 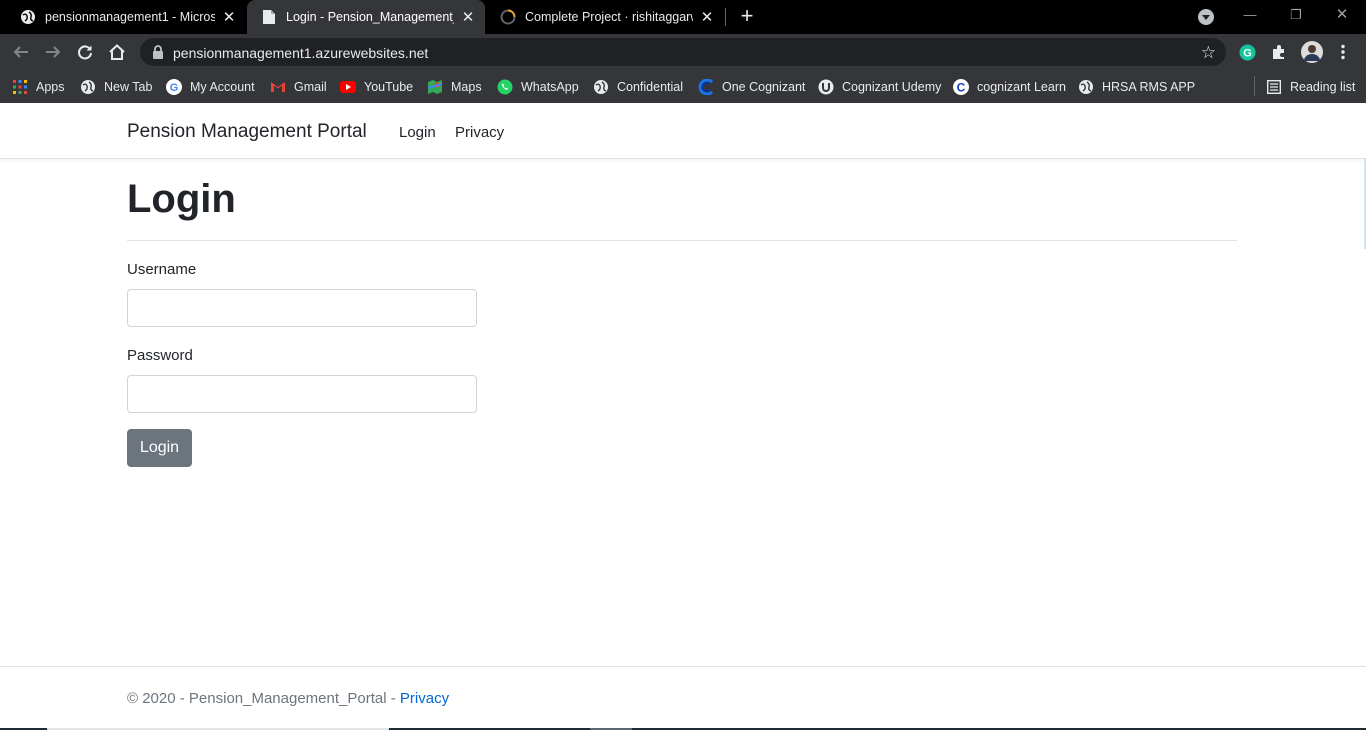 I want to click on tab-login-active: Login - Pension_Management_Portal ✕, so click(x=366, y=17).